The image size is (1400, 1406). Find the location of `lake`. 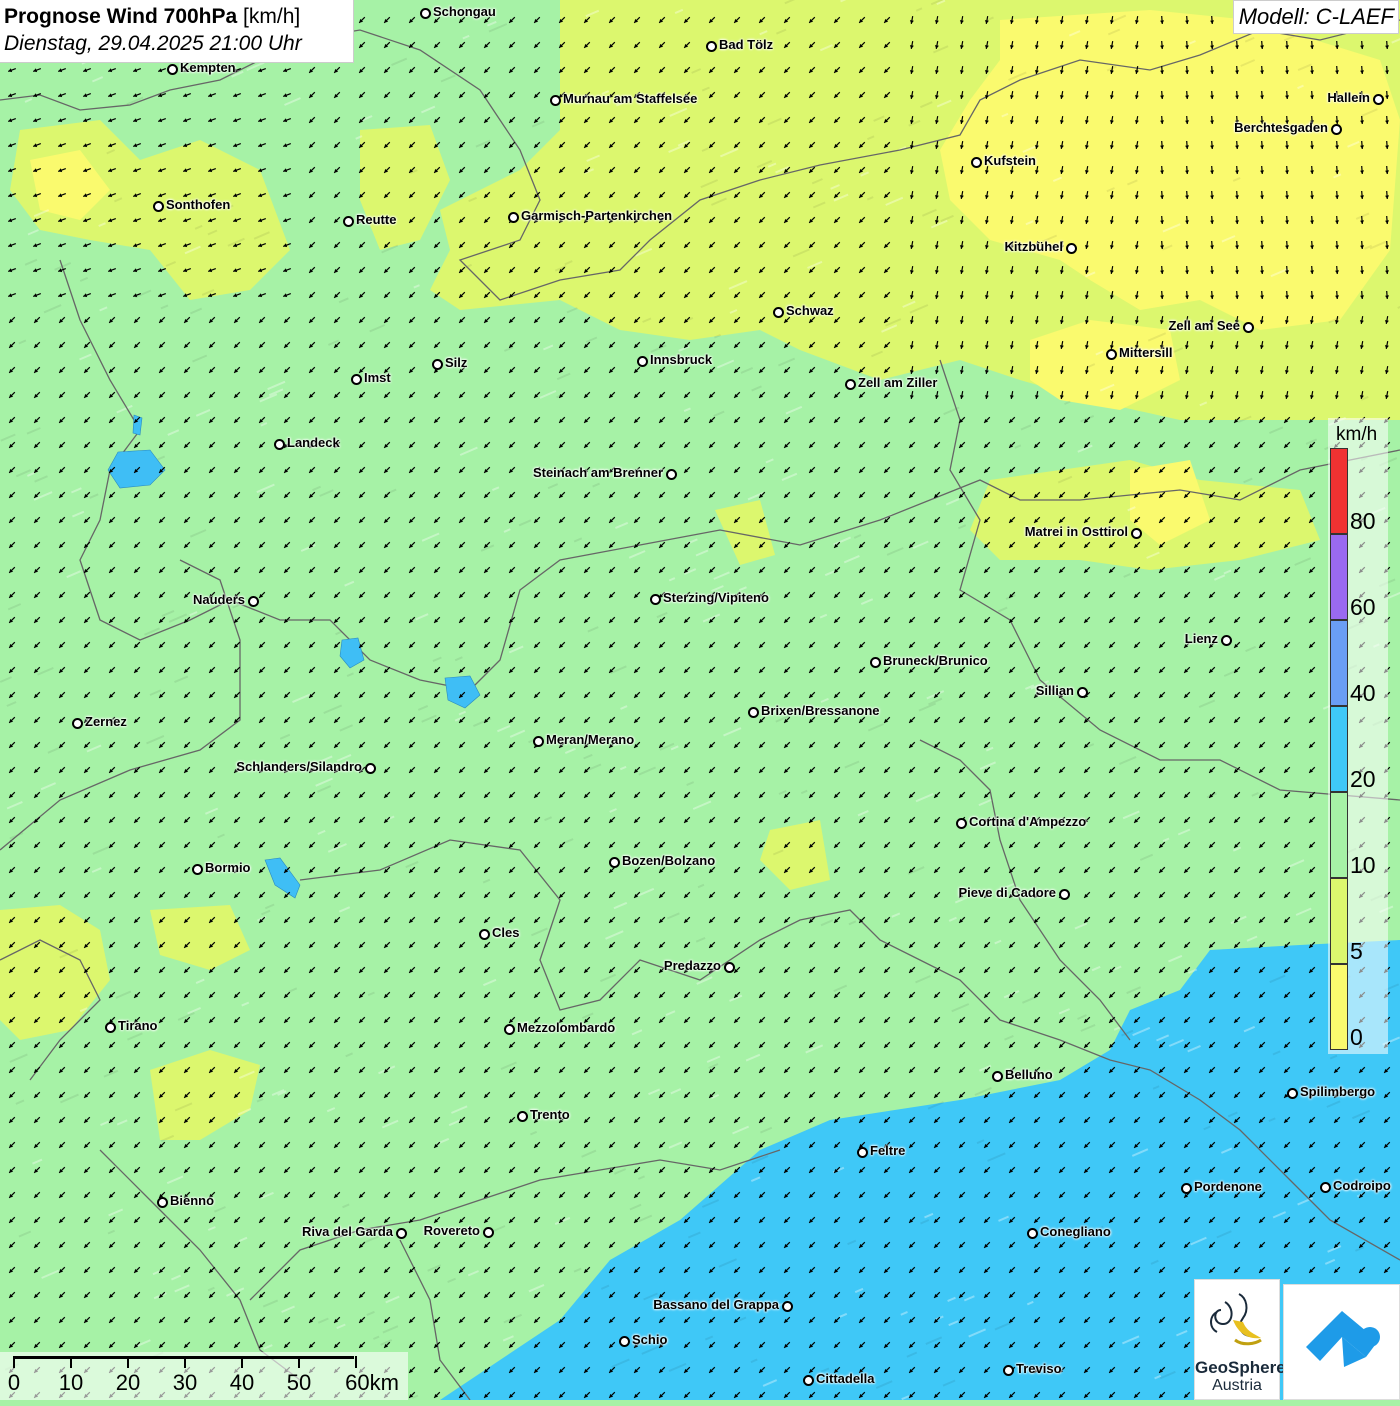

lake is located at coordinates (137, 425).